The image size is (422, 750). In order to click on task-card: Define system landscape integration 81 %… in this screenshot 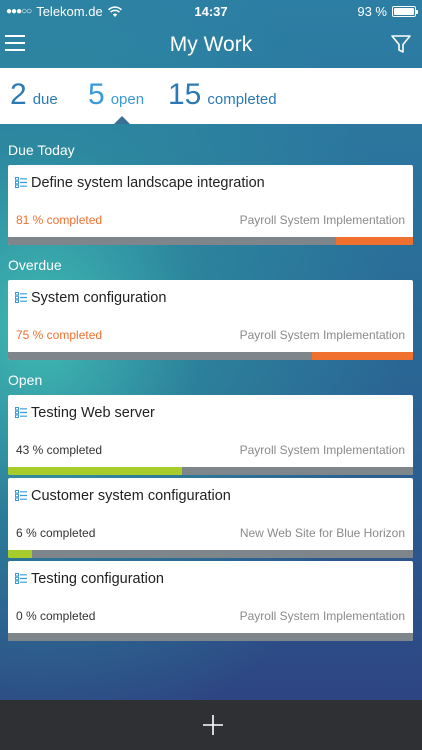, I will do `click(210, 205)`.